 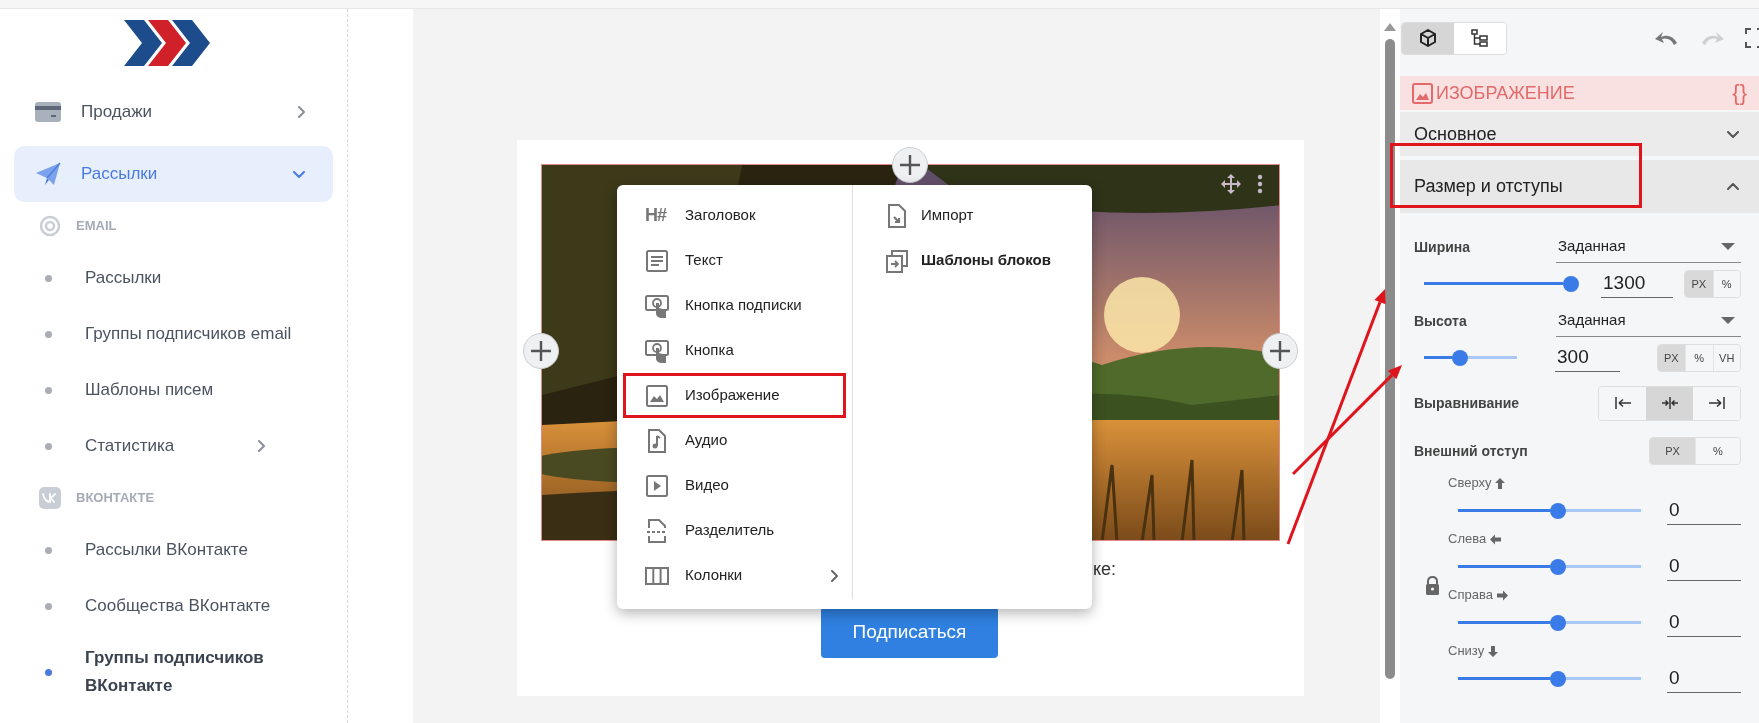 What do you see at coordinates (173, 112) in the screenshot?
I see `nav-item: Продажи` at bounding box center [173, 112].